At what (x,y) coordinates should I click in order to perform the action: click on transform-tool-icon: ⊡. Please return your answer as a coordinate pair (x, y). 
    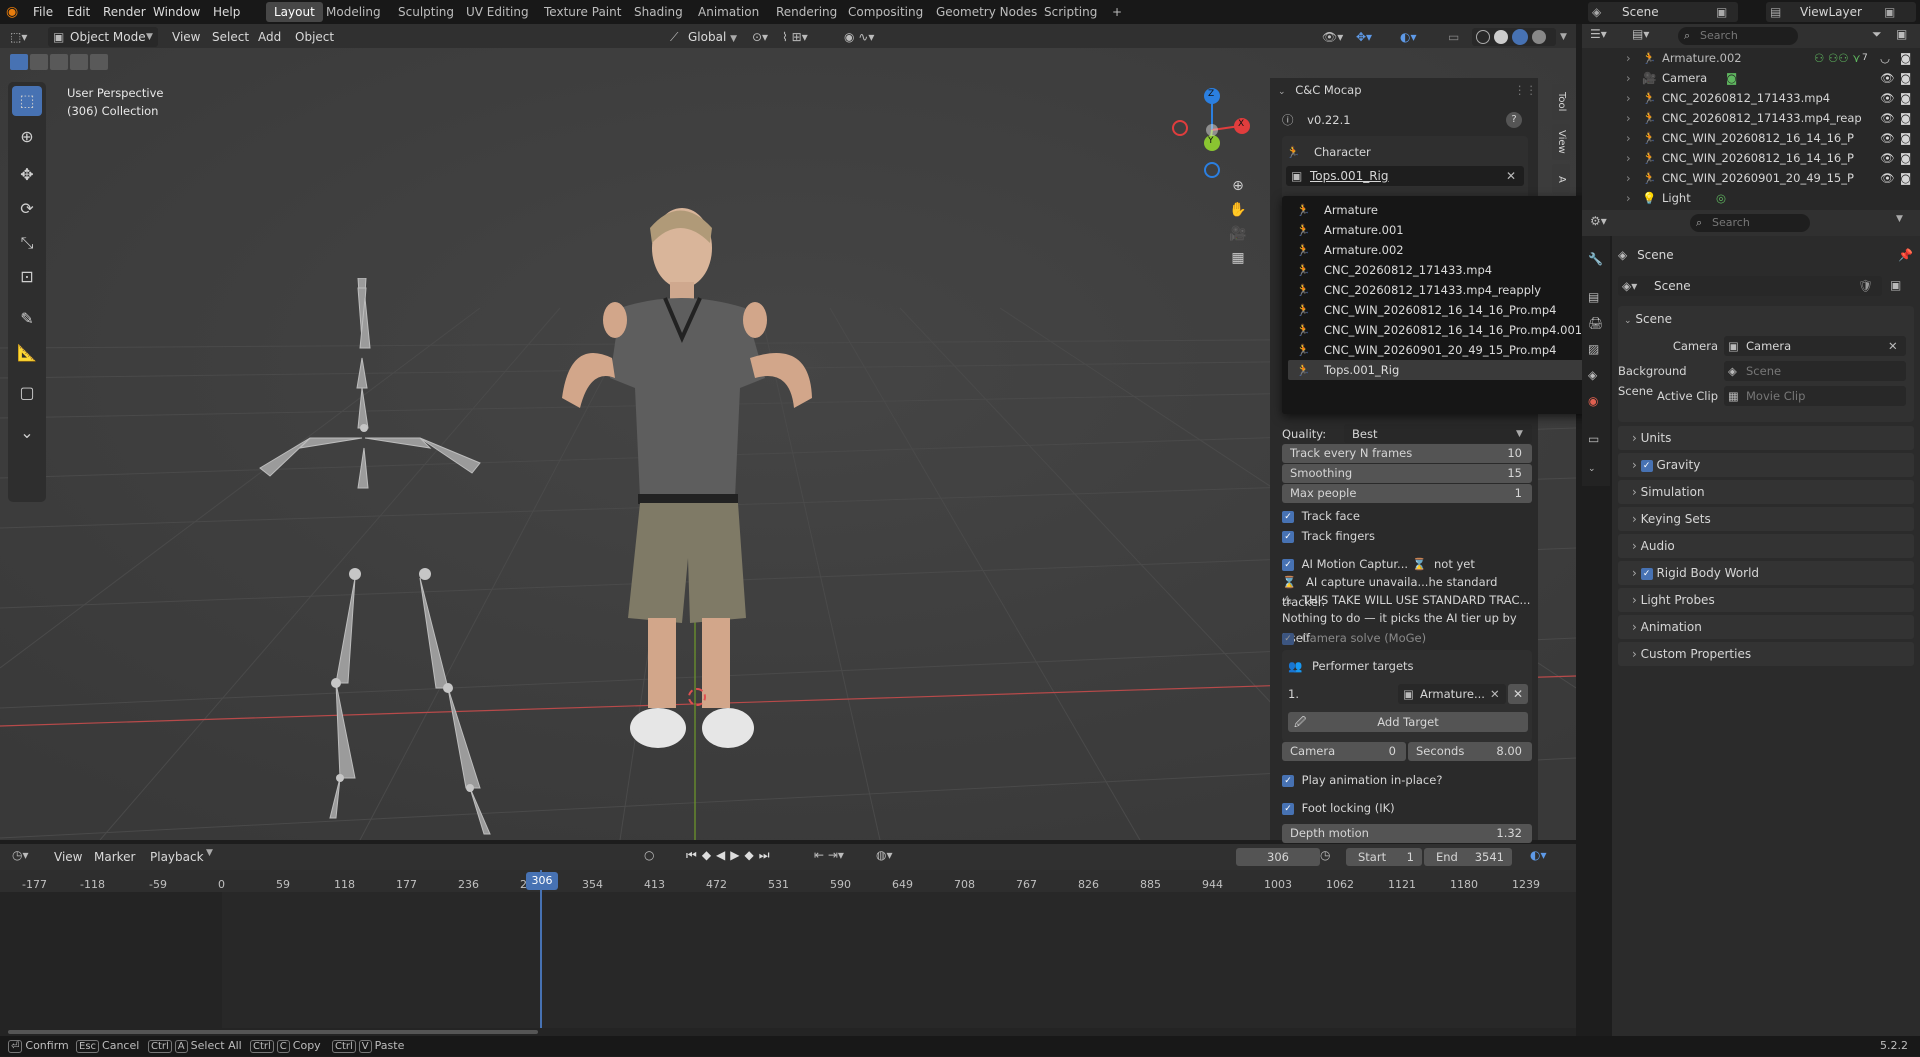
    Looking at the image, I should click on (27, 277).